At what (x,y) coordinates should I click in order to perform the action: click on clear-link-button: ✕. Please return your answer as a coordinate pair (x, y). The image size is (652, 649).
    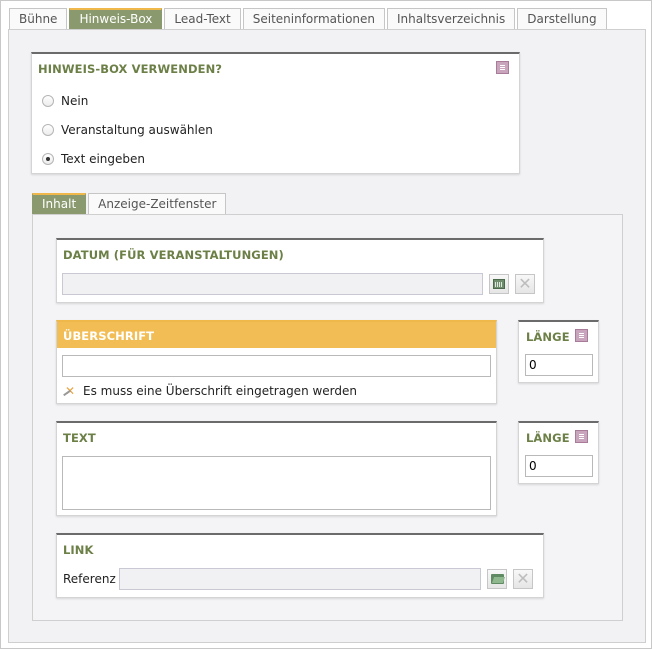
    Looking at the image, I should click on (523, 579).